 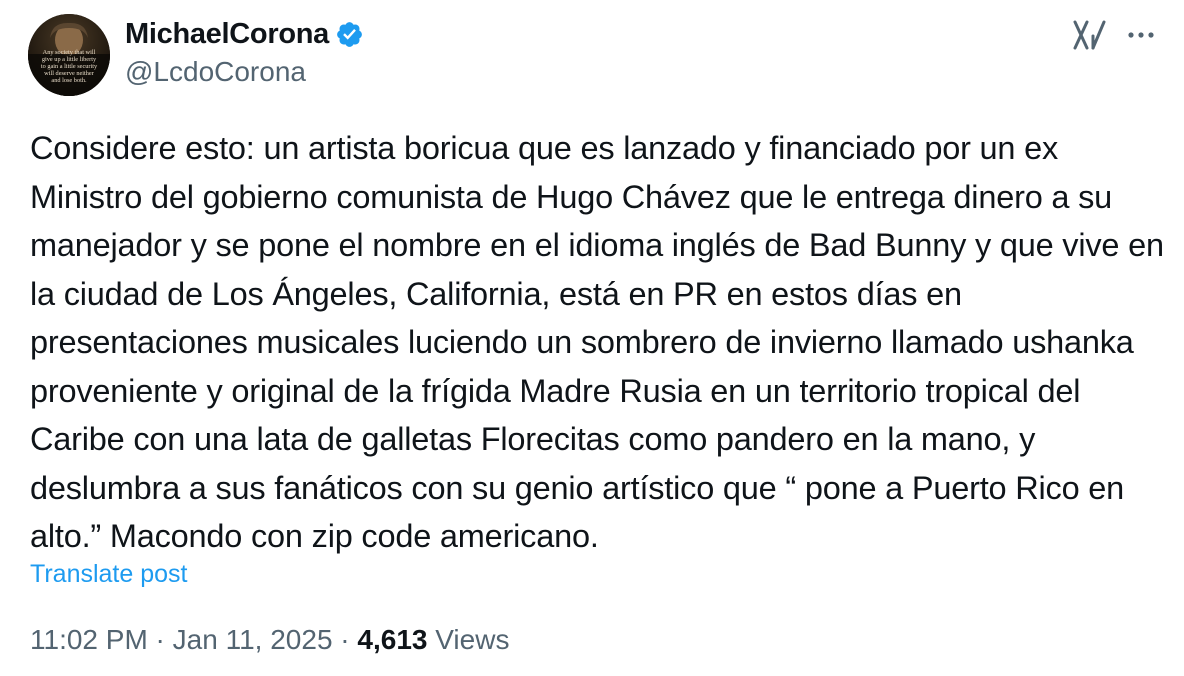 I want to click on tweet-date: Jan 11, 2025, so click(x=253, y=639).